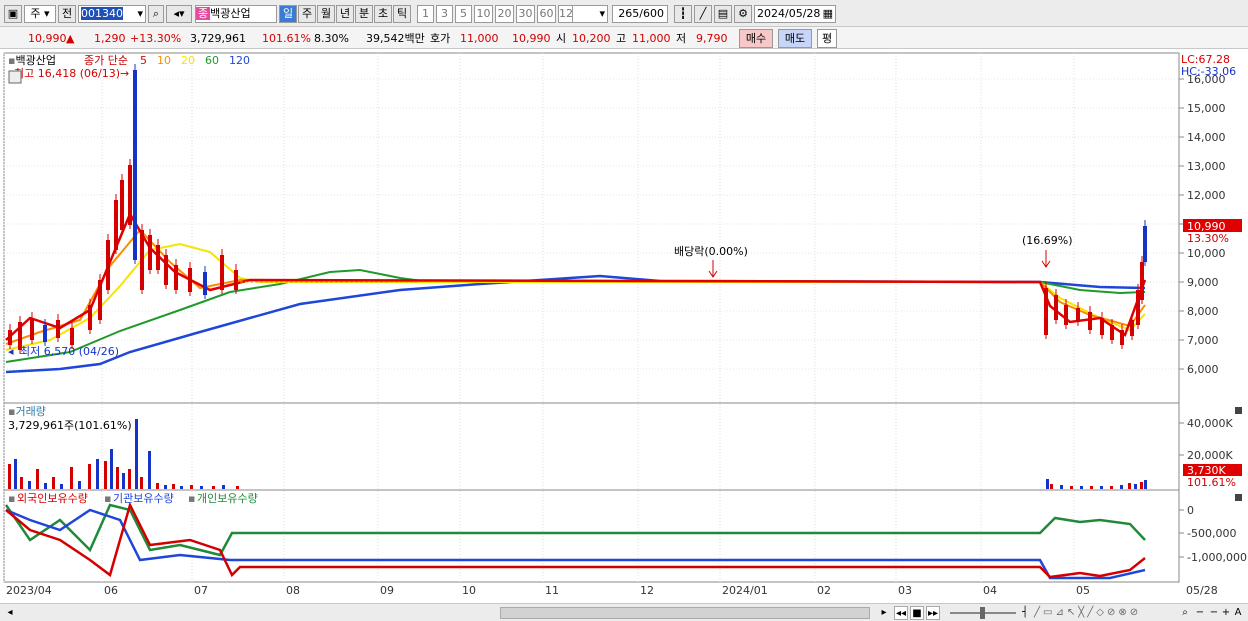 This screenshot has width=1248, height=621. What do you see at coordinates (156, 14) in the screenshot?
I see `search-icon: ⌕` at bounding box center [156, 14].